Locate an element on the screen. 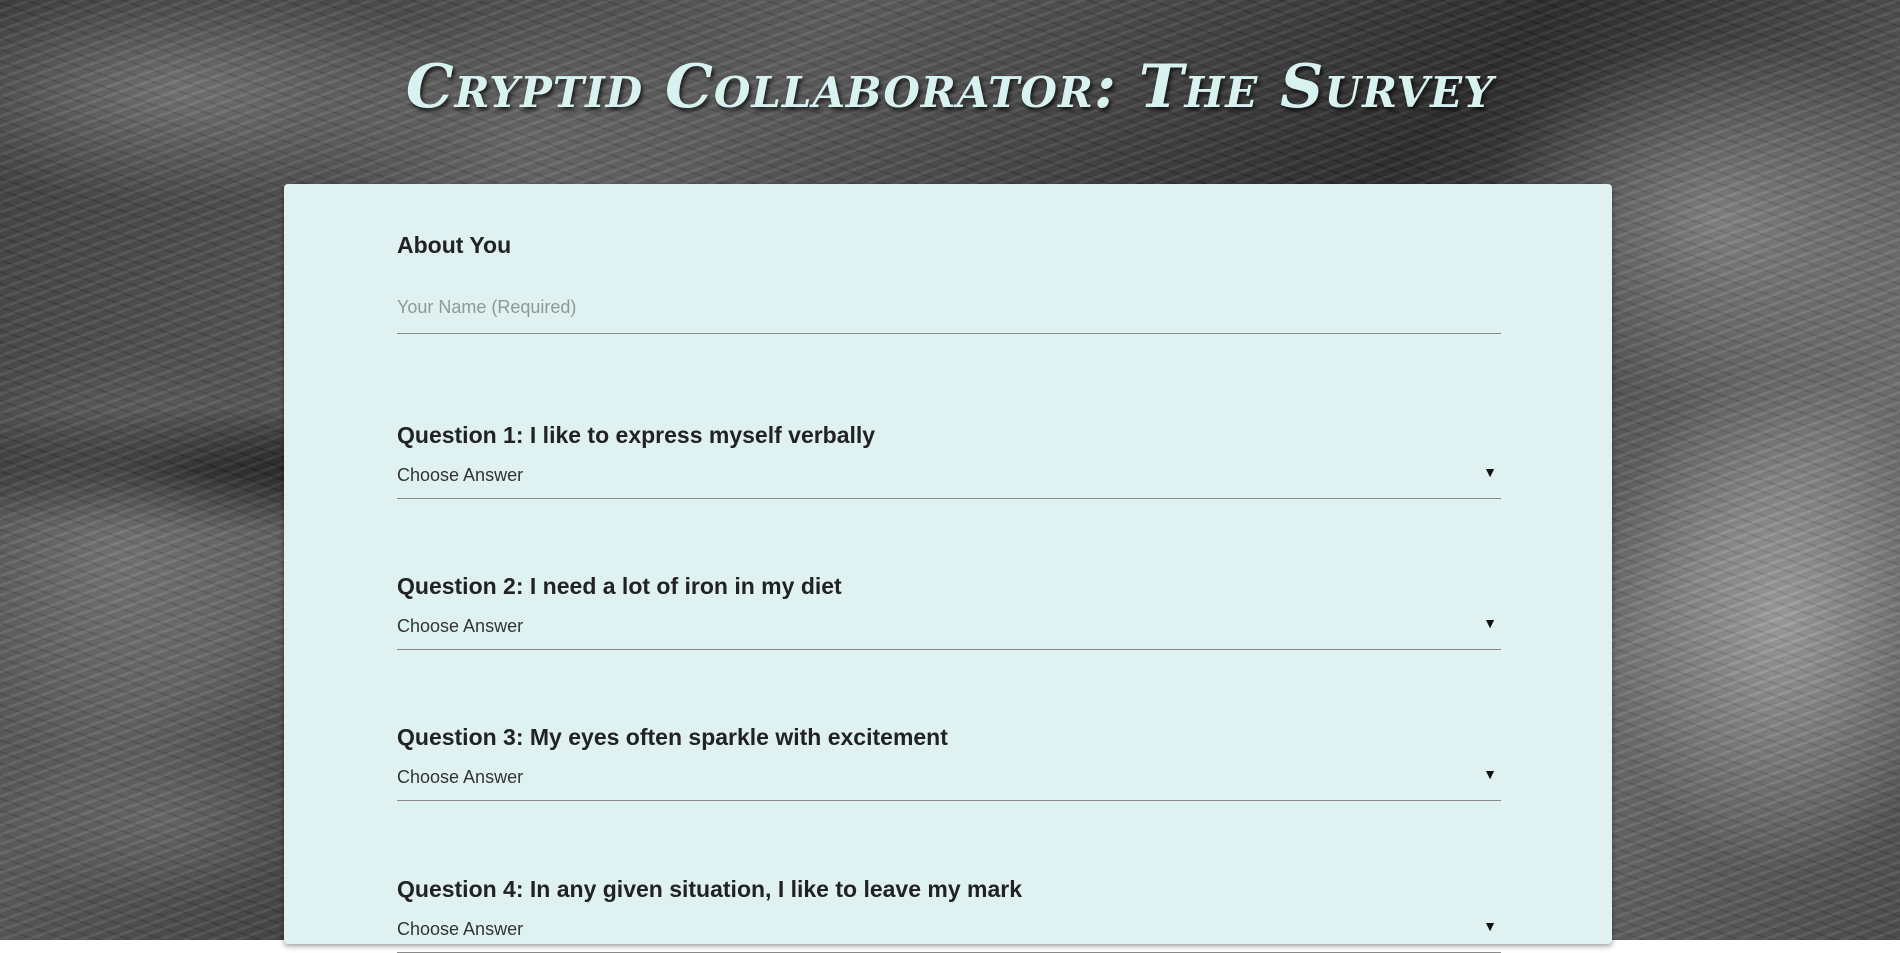 The height and width of the screenshot is (953, 1900). question-2-select: Choose Answer ▼ is located at coordinates (949, 628).